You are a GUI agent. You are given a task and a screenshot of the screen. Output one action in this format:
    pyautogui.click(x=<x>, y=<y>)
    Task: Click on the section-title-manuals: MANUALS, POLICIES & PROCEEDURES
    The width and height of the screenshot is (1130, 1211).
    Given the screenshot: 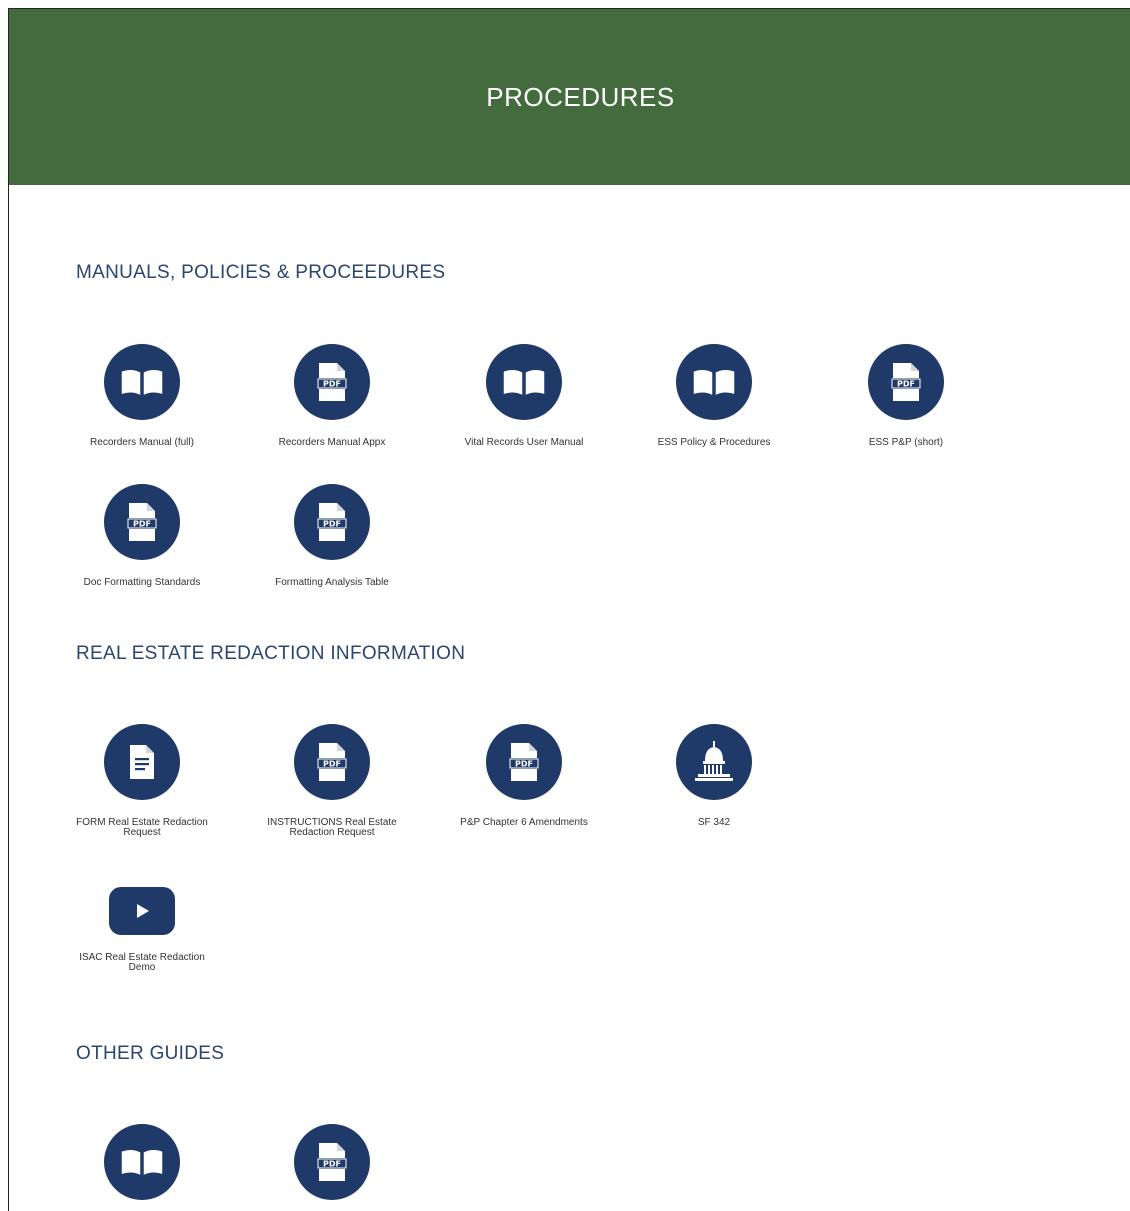 What is the action you would take?
    pyautogui.click(x=261, y=272)
    